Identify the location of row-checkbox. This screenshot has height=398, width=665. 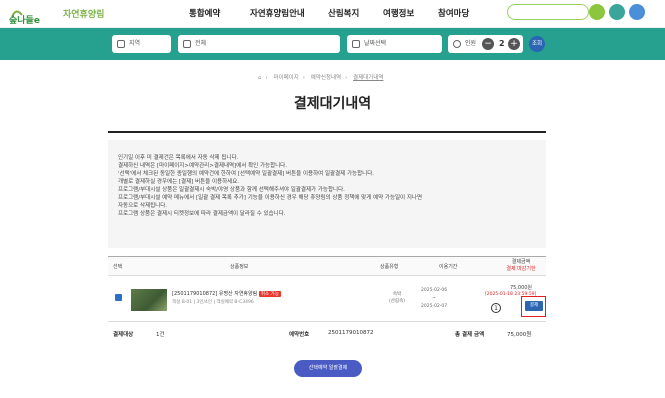
(118, 297).